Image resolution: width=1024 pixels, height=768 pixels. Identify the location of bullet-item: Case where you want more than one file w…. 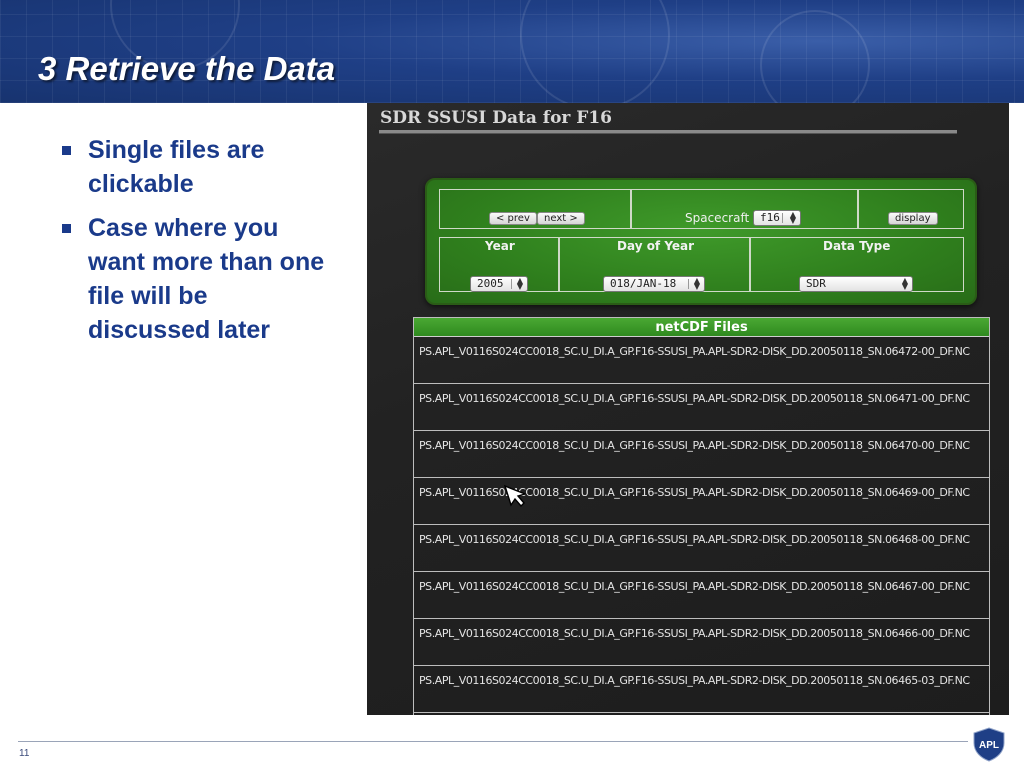
(197, 279).